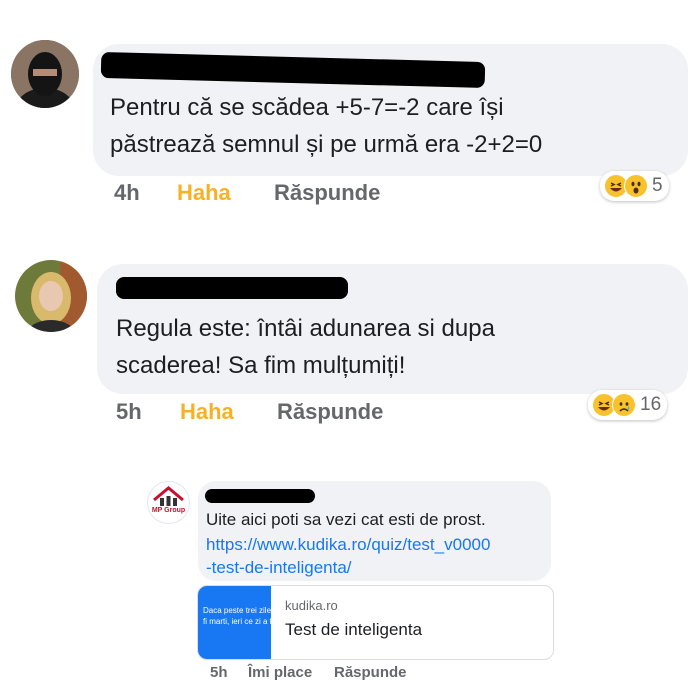 This screenshot has height=700, width=700. I want to click on comment-text-line: păstrează semnul și pe urmă era -2+2=0, so click(326, 144).